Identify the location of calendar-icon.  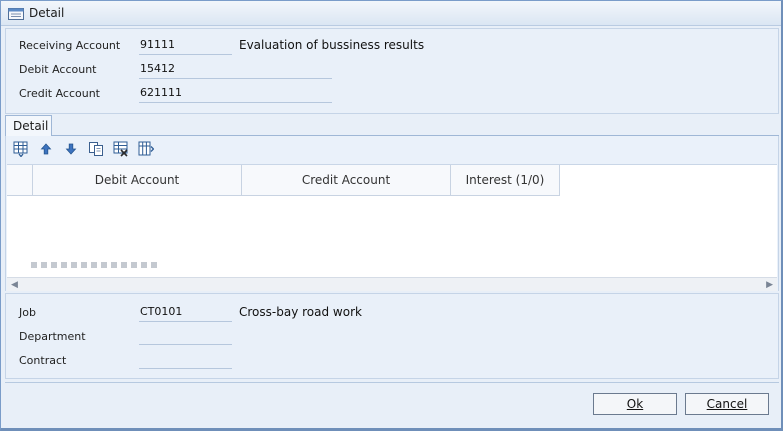
(16, 14).